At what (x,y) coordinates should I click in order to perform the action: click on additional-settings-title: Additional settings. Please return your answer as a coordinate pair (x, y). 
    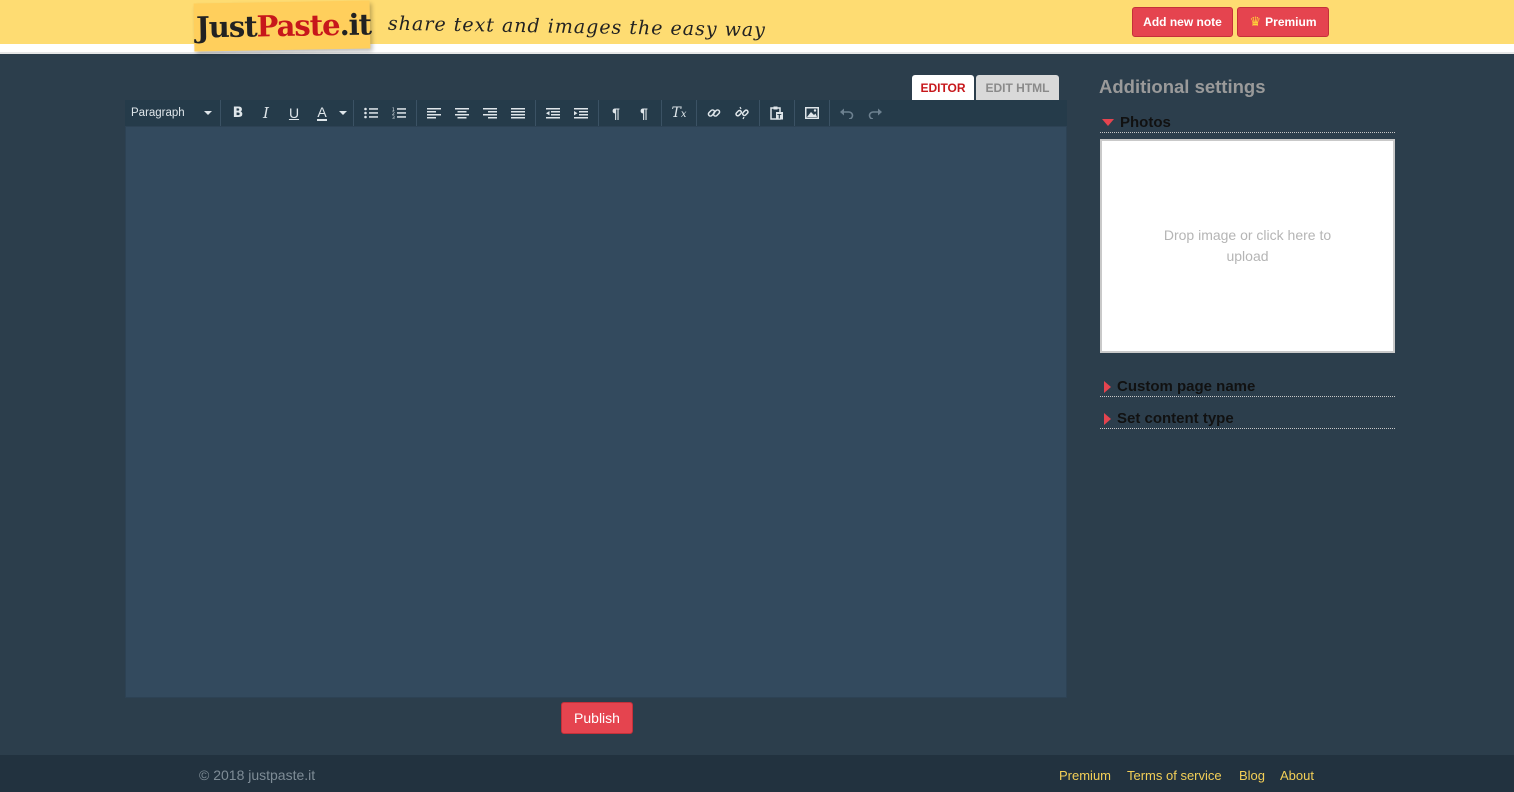
    Looking at the image, I should click on (1182, 86).